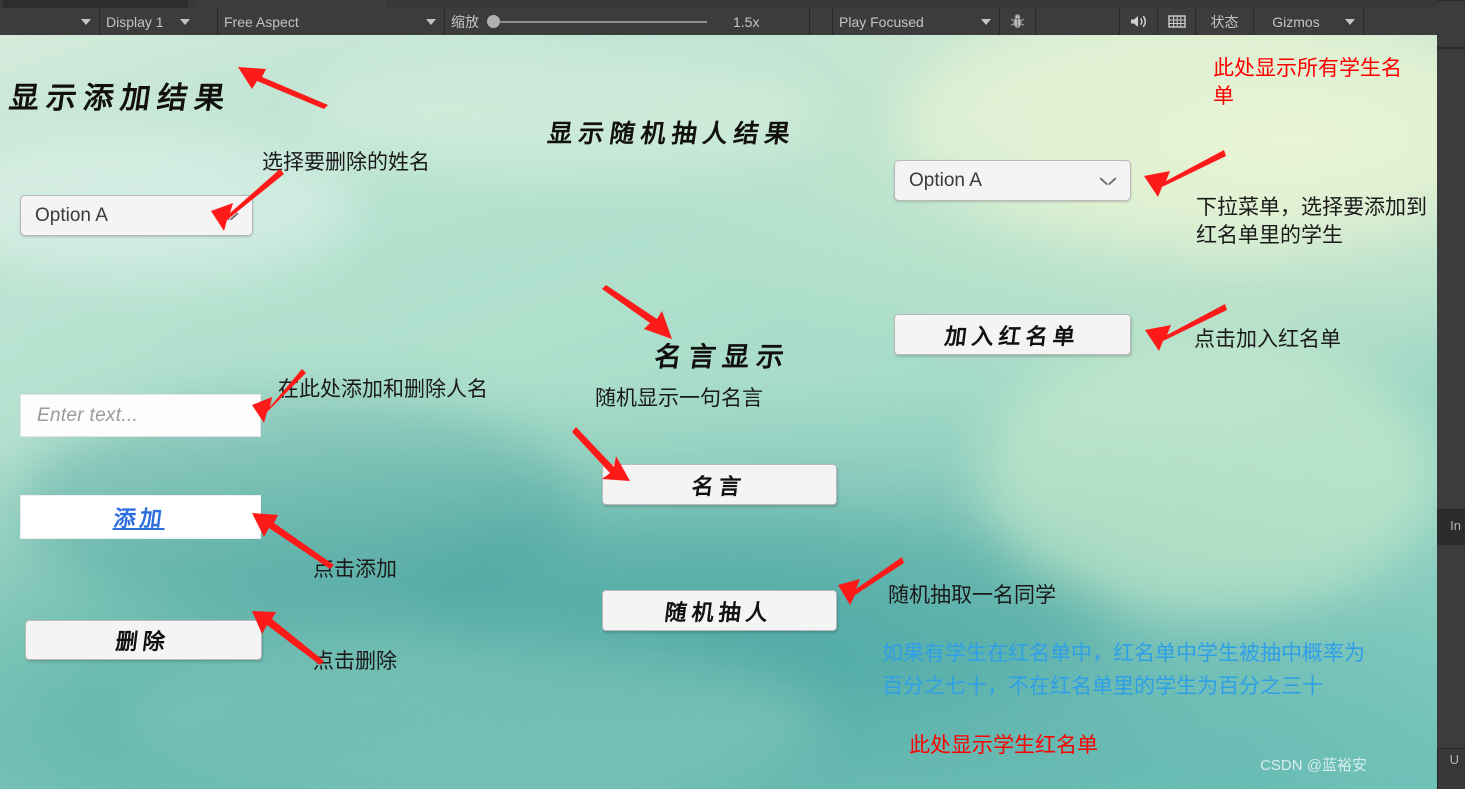  I want to click on gizmos-dropdown-button, so click(1351, 21).